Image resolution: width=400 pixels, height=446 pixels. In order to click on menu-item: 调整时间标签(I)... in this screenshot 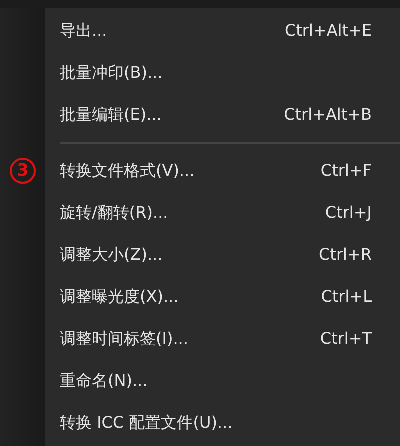, I will do `click(190, 339)`.